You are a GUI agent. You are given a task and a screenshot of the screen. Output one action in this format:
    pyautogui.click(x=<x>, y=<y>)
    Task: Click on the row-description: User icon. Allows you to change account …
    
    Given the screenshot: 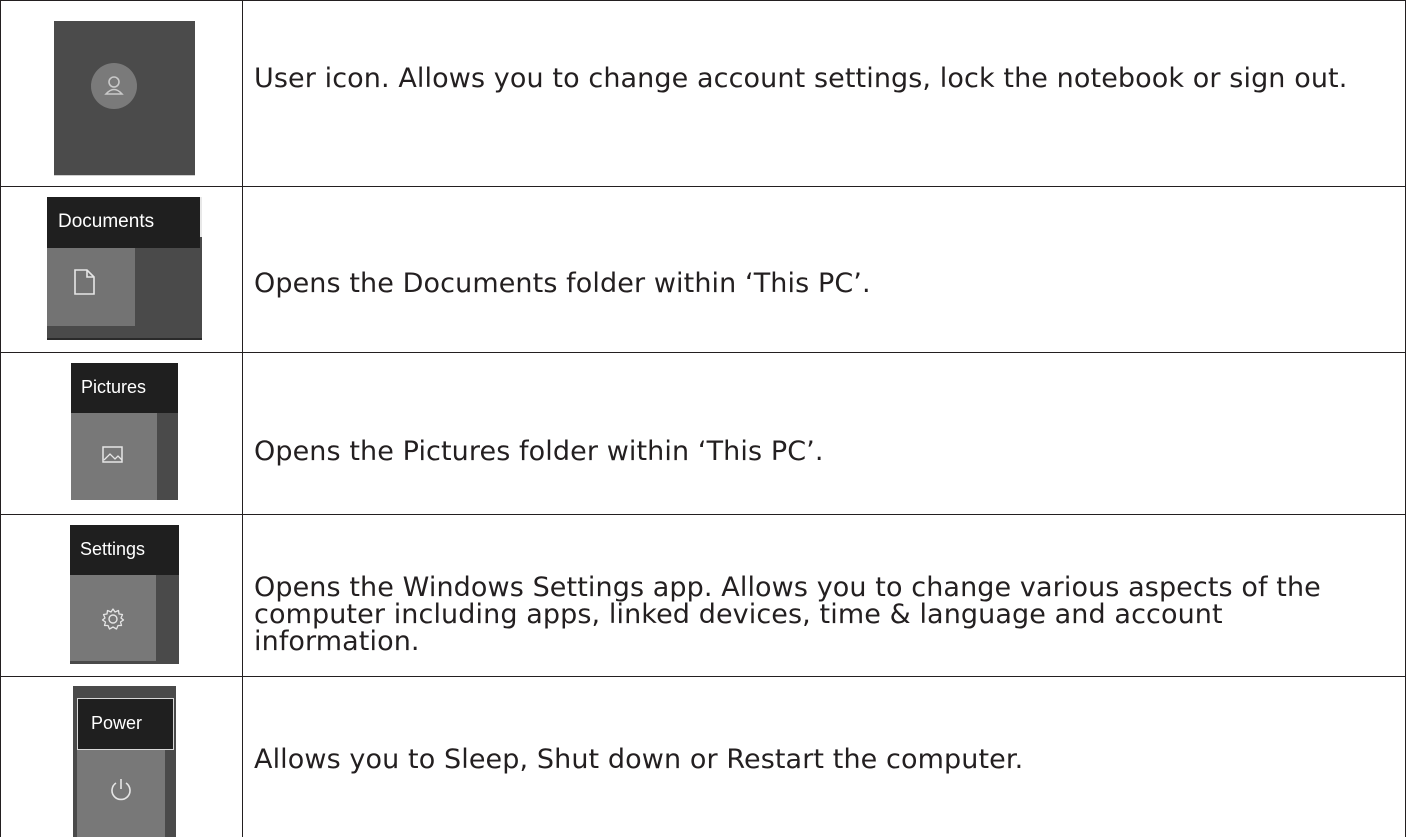 What is the action you would take?
    pyautogui.click(x=801, y=78)
    